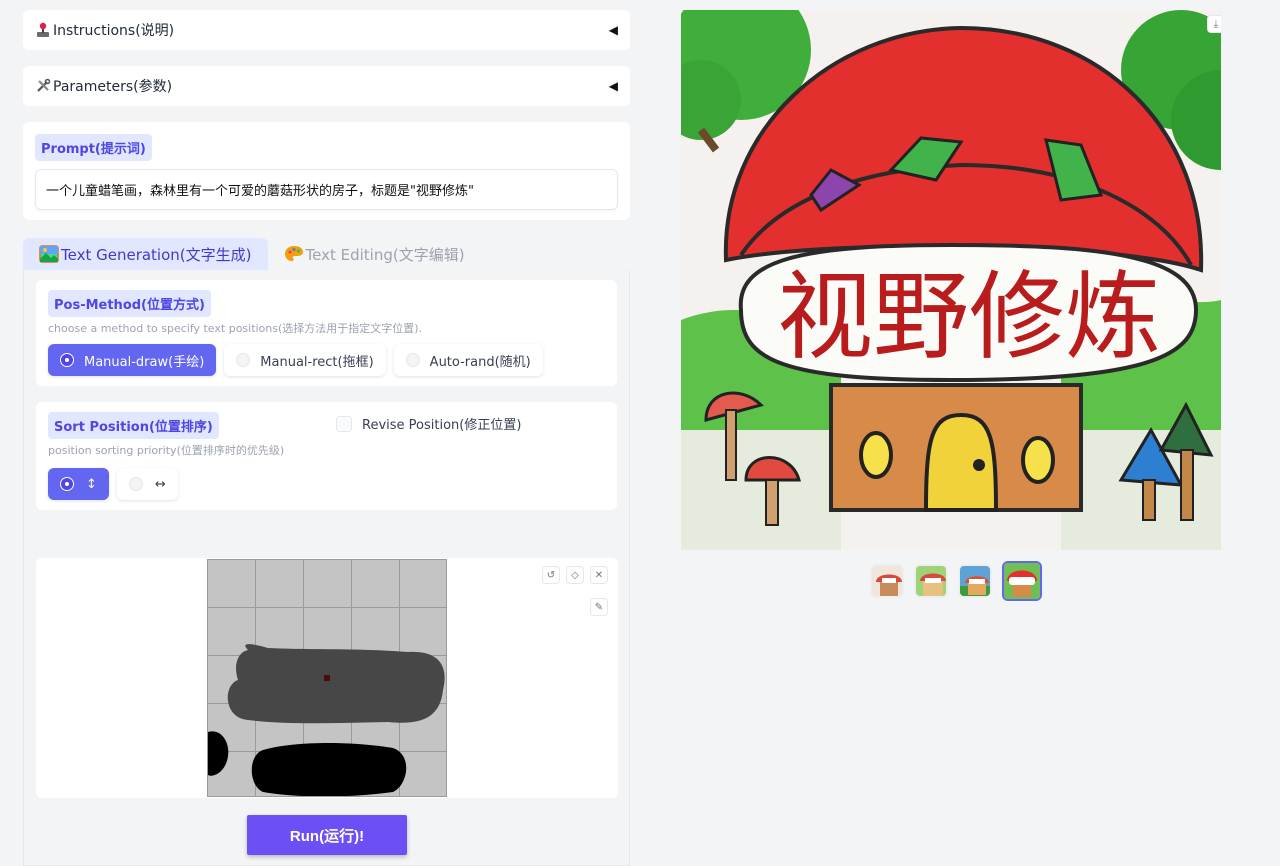 Image resolution: width=1280 pixels, height=866 pixels. Describe the element at coordinates (147, 484) in the screenshot. I see `radio-sort-horizontal: ↔` at that location.